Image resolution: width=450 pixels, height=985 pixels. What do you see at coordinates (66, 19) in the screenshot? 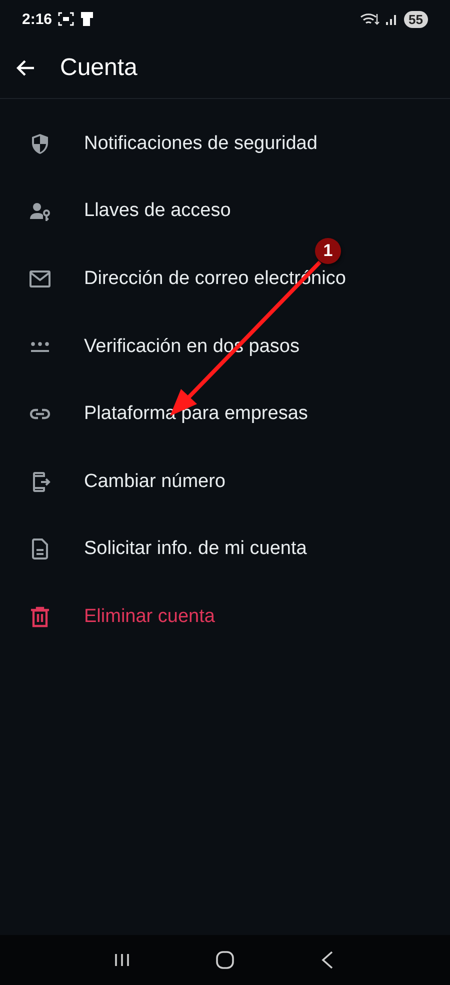
I see `screenshot-icon` at bounding box center [66, 19].